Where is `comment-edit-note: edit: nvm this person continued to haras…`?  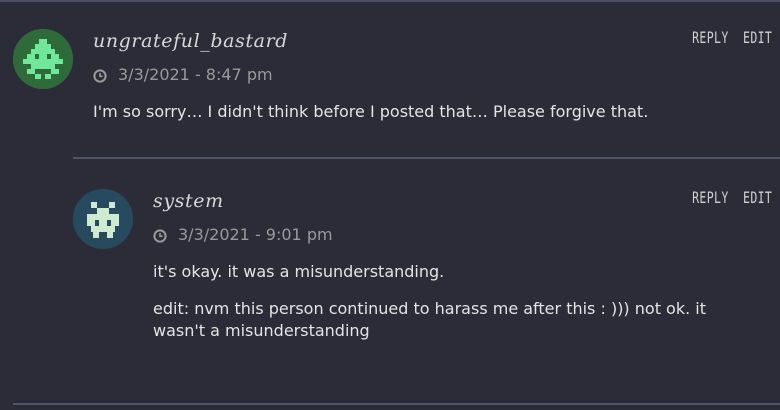
comment-edit-note: edit: nvm this person continued to haras… is located at coordinates (429, 319).